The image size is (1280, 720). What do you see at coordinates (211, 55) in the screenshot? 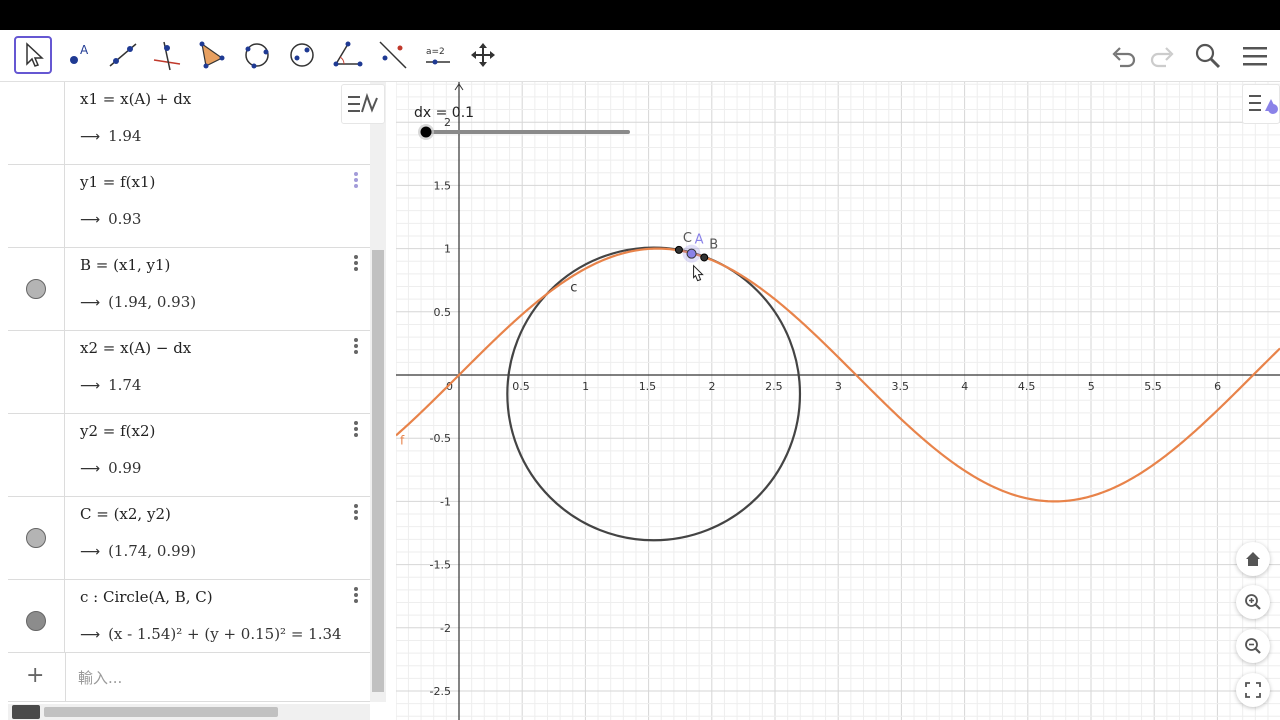
I see `polygon-tool-button` at bounding box center [211, 55].